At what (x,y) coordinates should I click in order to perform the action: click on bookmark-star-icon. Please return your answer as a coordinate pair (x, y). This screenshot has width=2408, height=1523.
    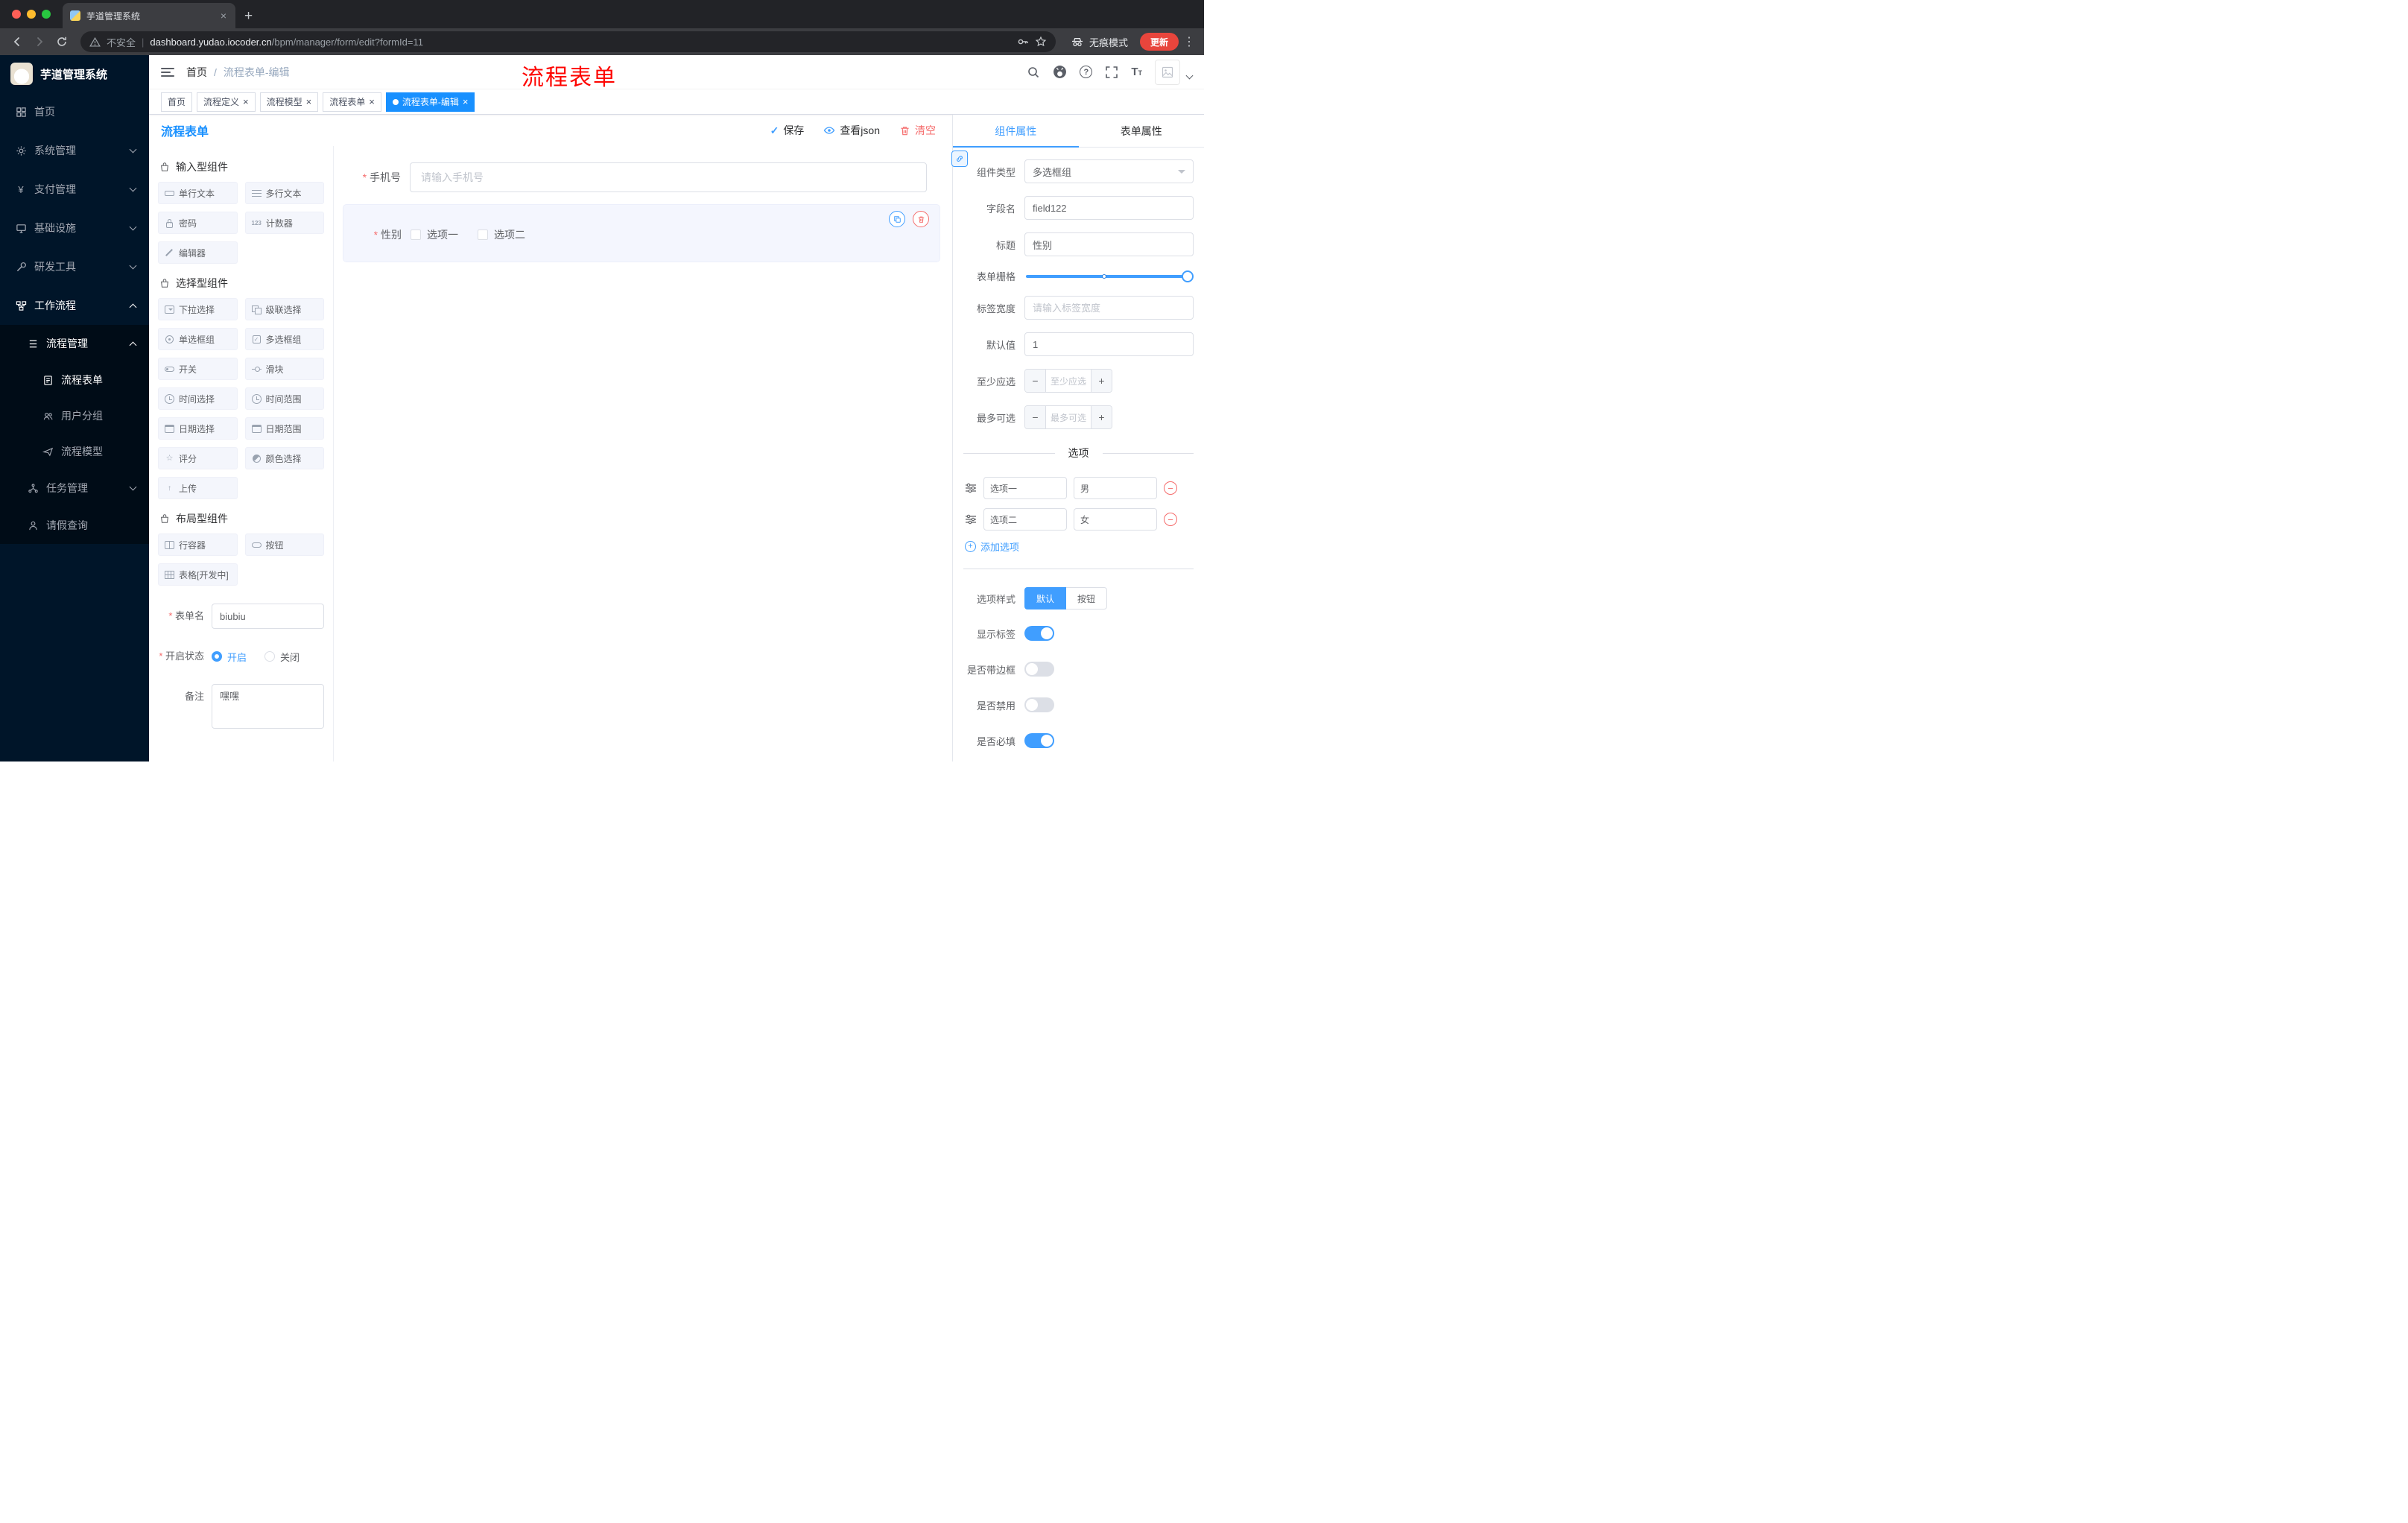
    Looking at the image, I should click on (1041, 42).